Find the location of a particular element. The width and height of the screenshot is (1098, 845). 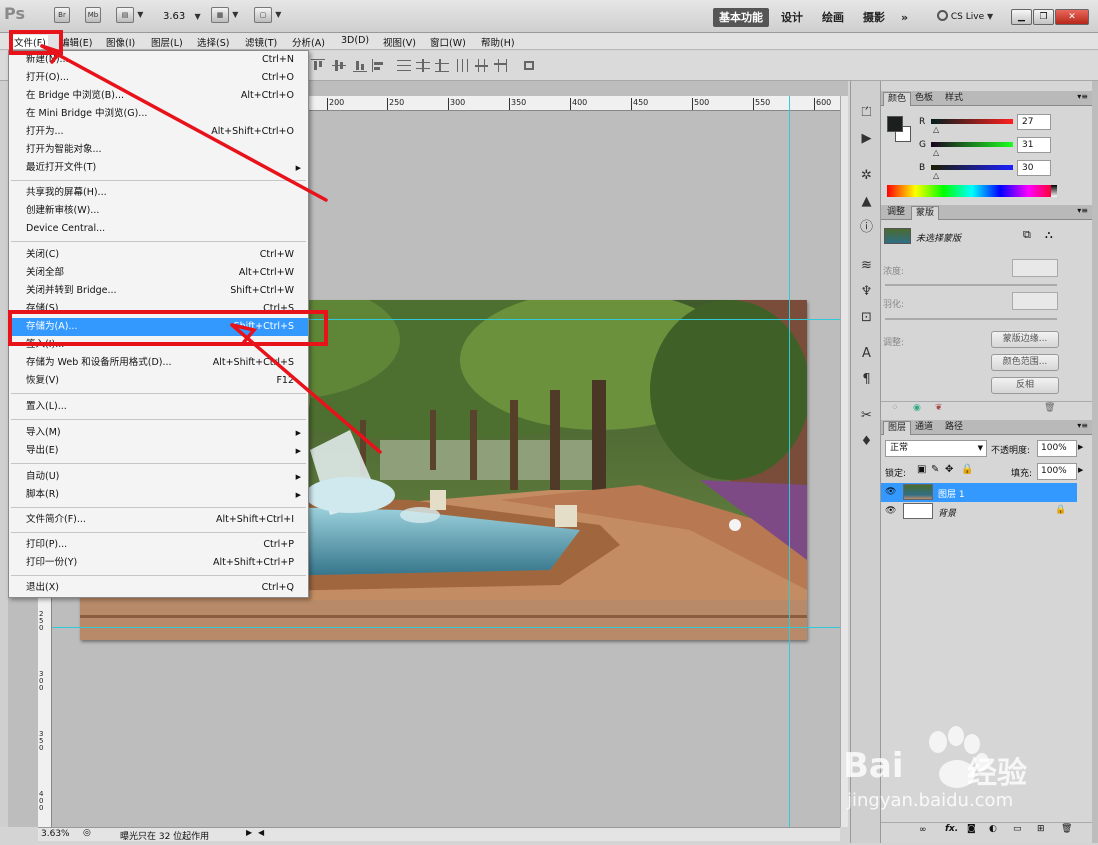

menu-image: 图像(I) is located at coordinates (120, 42).